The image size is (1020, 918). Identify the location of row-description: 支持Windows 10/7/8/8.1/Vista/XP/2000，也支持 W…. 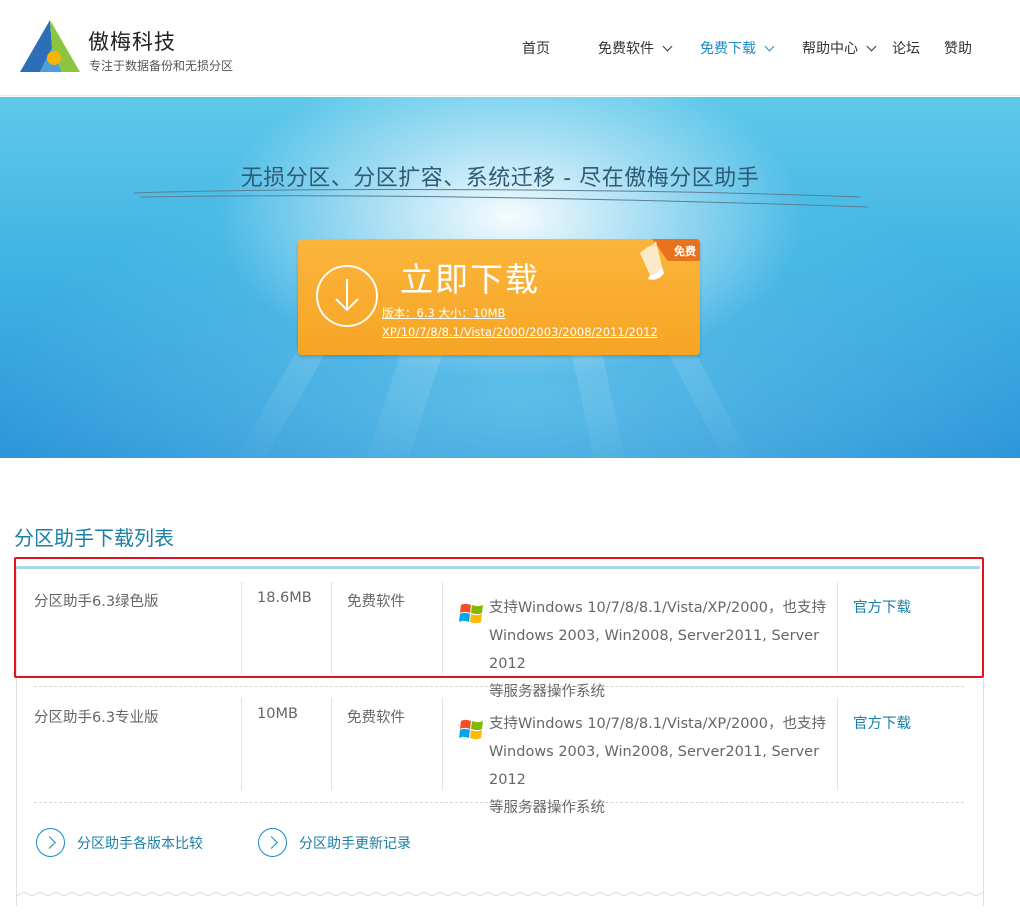
(661, 766).